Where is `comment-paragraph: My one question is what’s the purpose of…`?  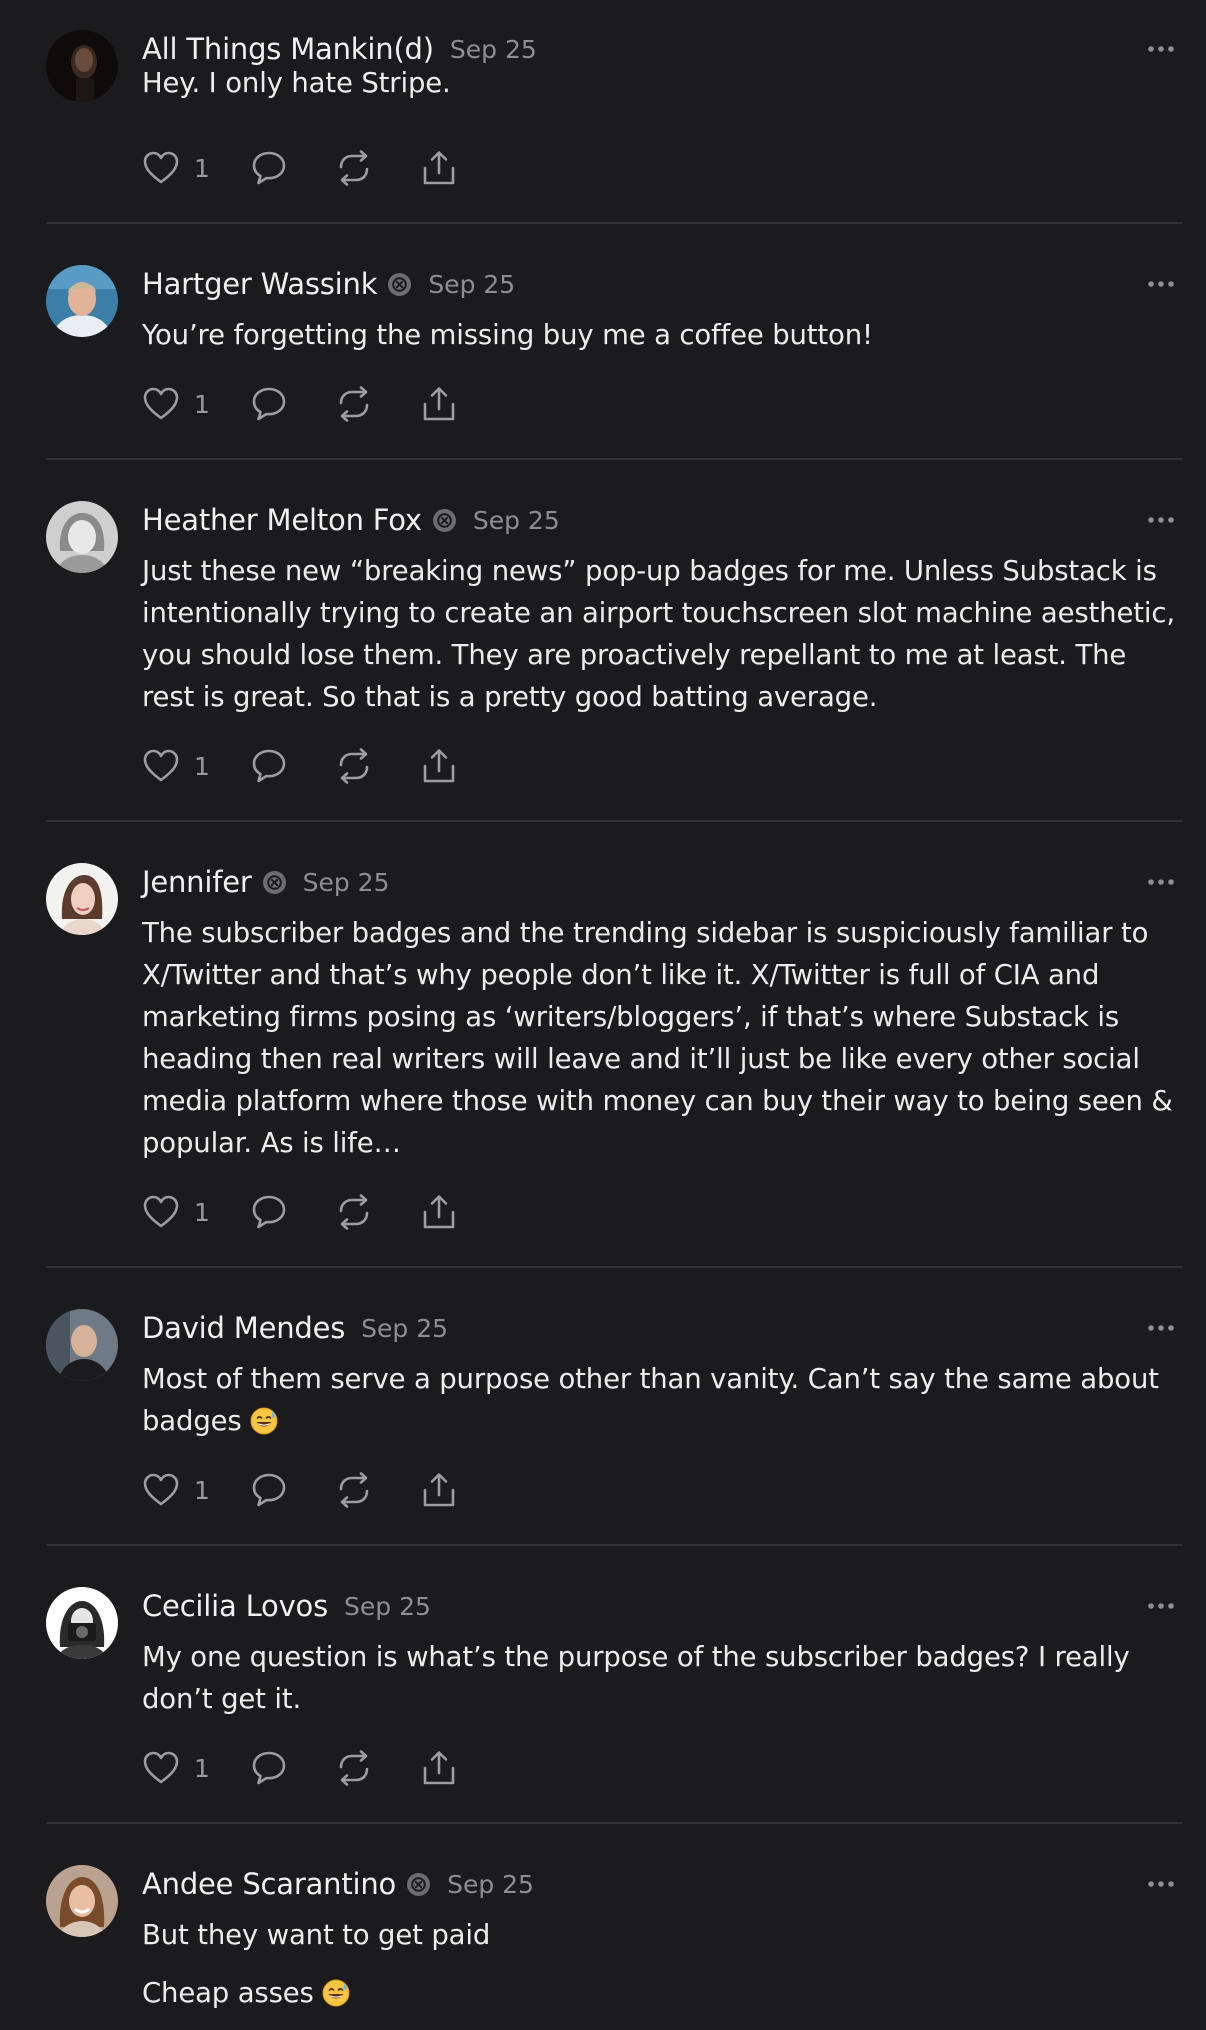 comment-paragraph: My one question is what’s the purpose of… is located at coordinates (662, 1678).